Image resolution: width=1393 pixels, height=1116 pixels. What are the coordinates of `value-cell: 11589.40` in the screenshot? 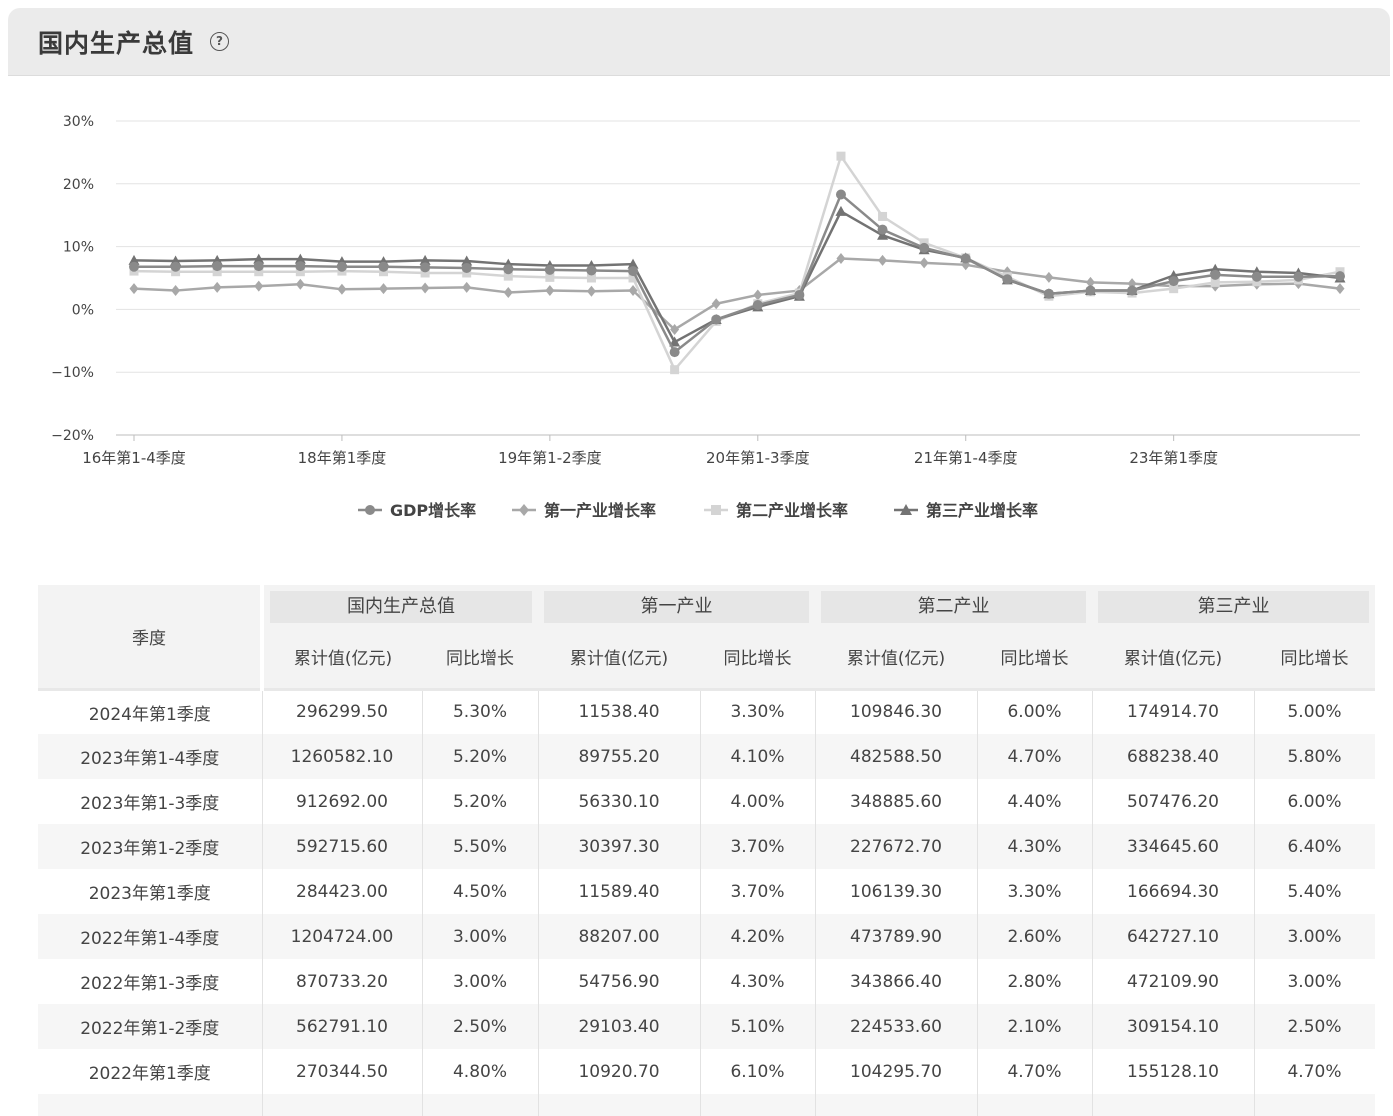 It's located at (619, 891).